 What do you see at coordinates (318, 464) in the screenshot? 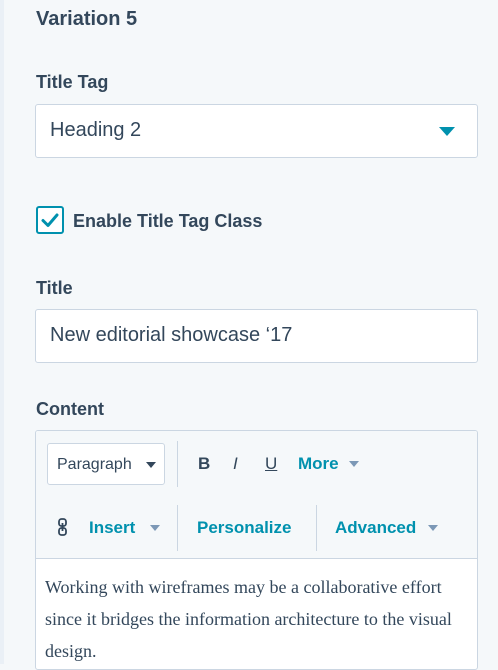
I see `more-button: More` at bounding box center [318, 464].